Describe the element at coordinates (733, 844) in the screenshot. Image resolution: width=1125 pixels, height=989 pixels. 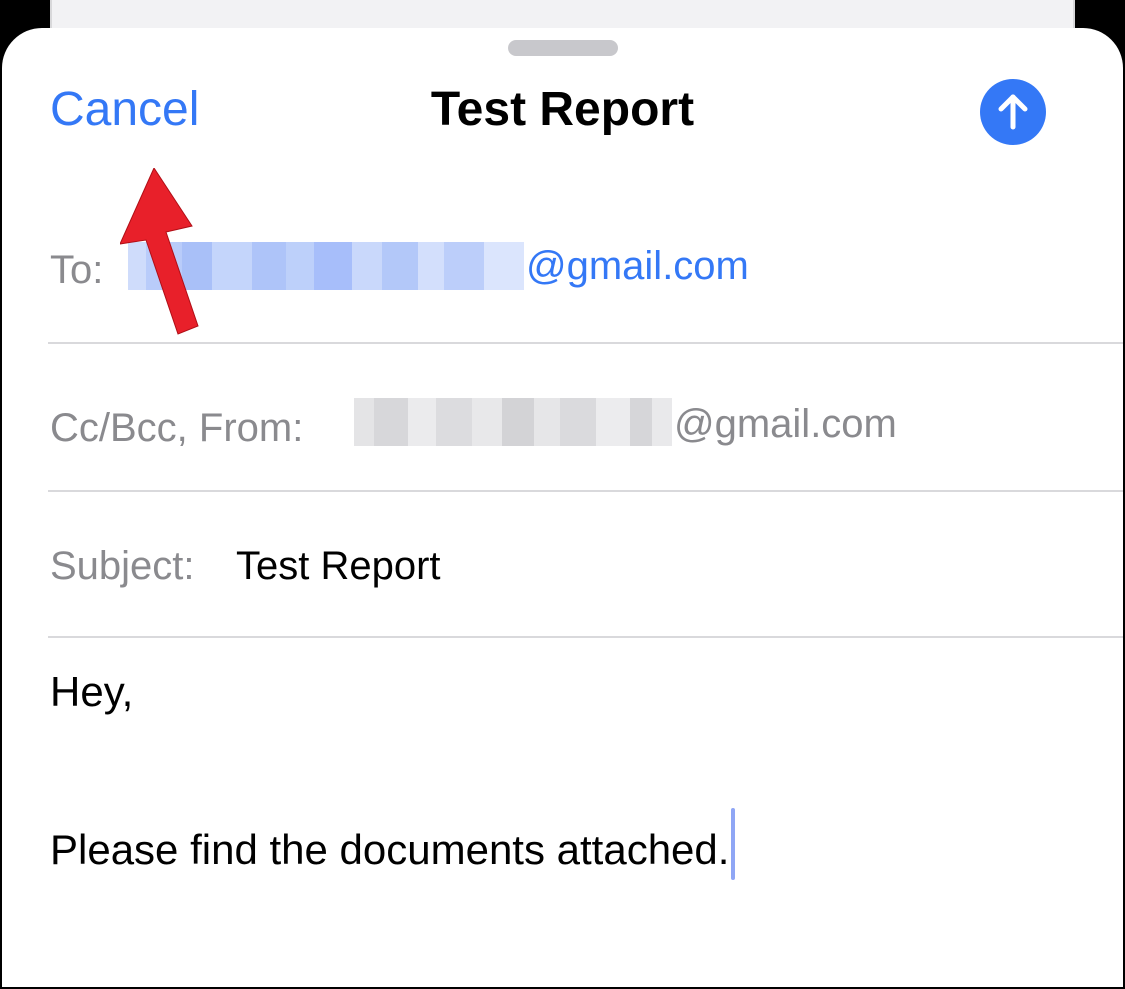
I see `text-cursor` at that location.